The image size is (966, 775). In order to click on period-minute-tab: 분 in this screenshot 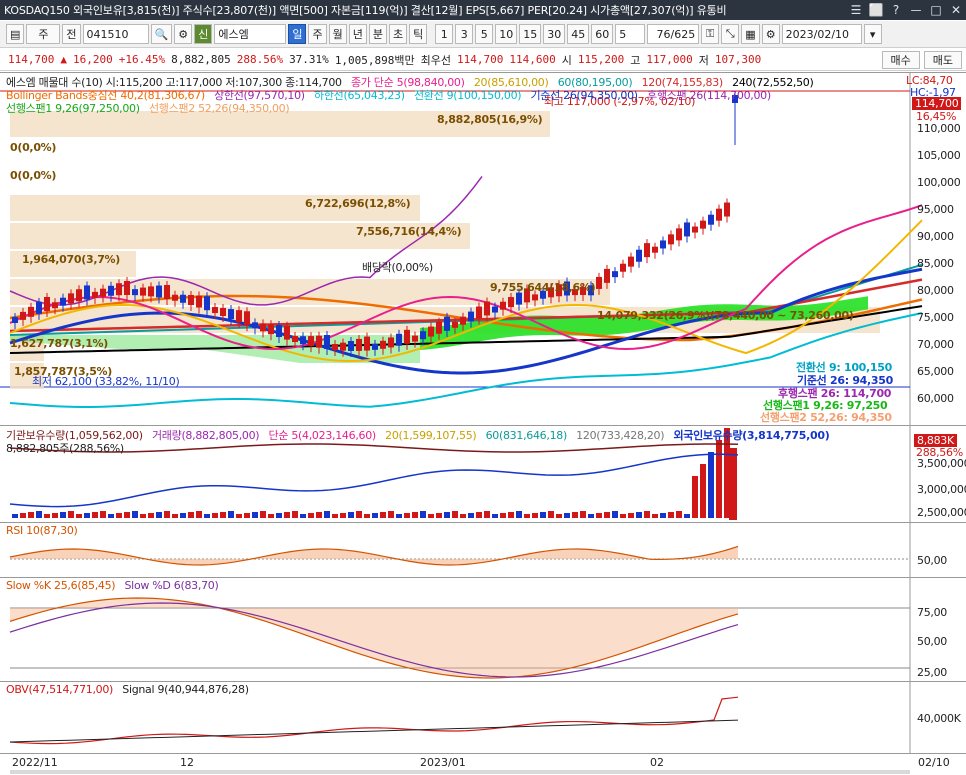, I will do `click(377, 34)`.